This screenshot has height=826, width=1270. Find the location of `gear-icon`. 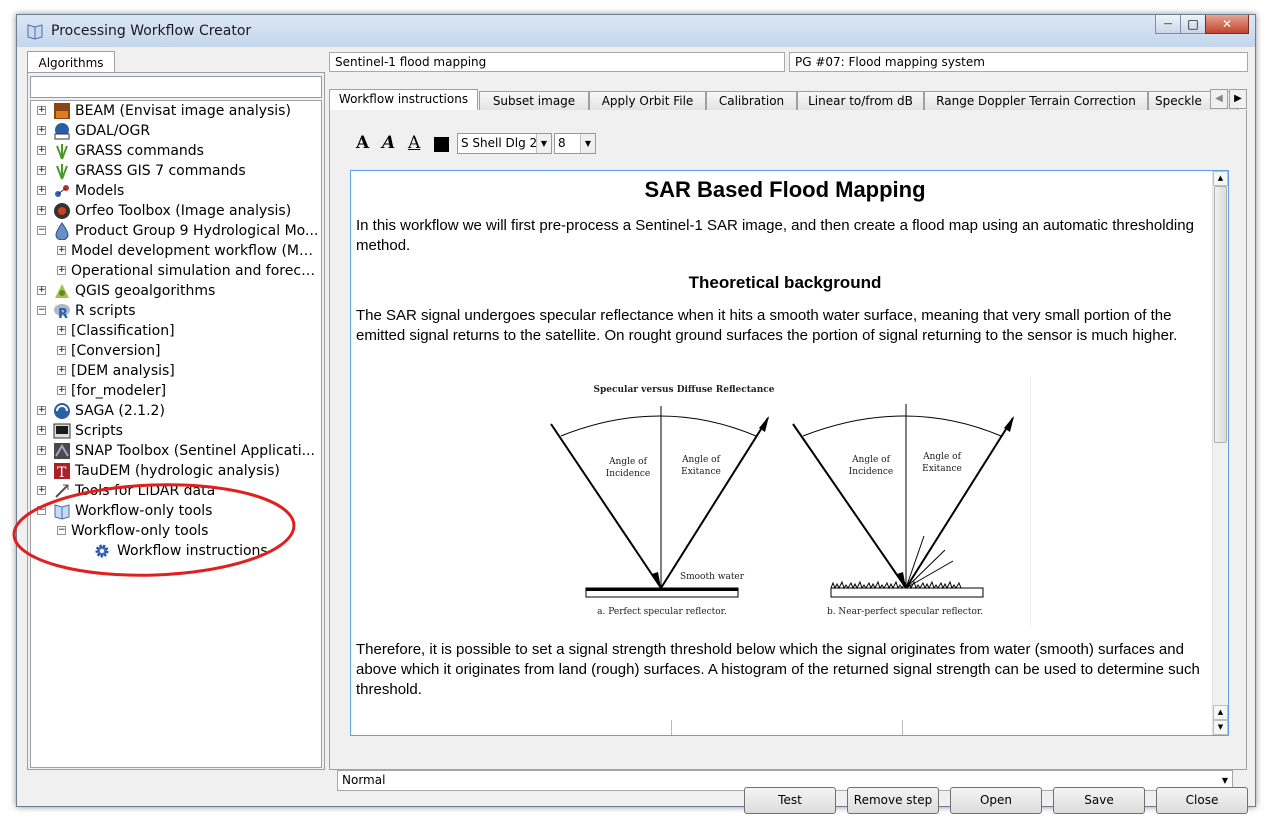

gear-icon is located at coordinates (102, 551).